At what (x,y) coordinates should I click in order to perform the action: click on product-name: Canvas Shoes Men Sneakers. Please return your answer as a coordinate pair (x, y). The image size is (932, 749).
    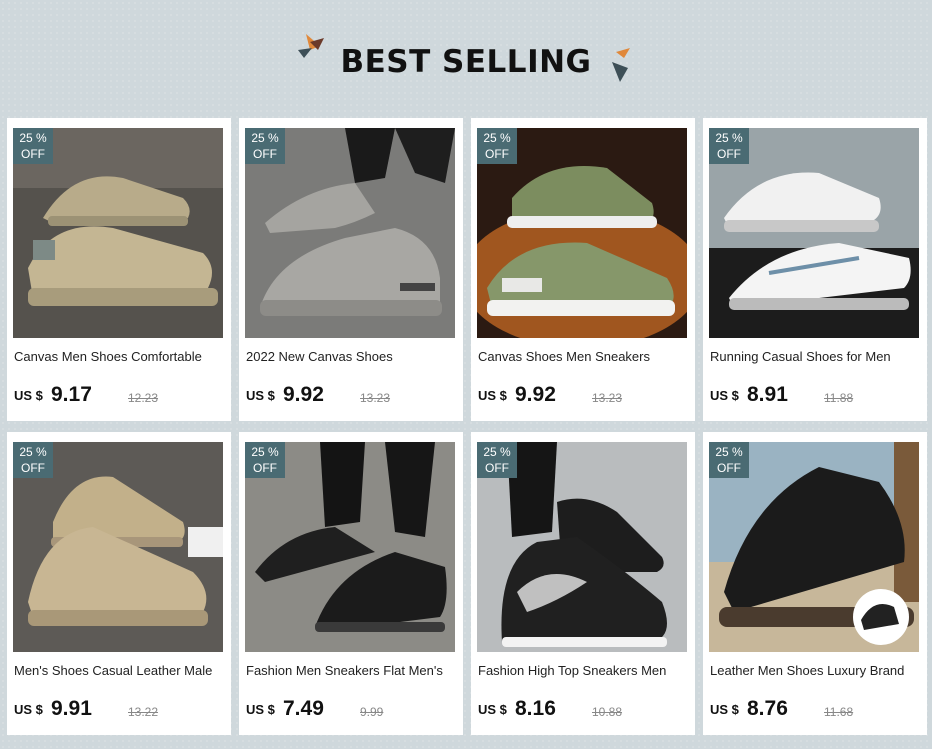
    Looking at the image, I should click on (584, 356).